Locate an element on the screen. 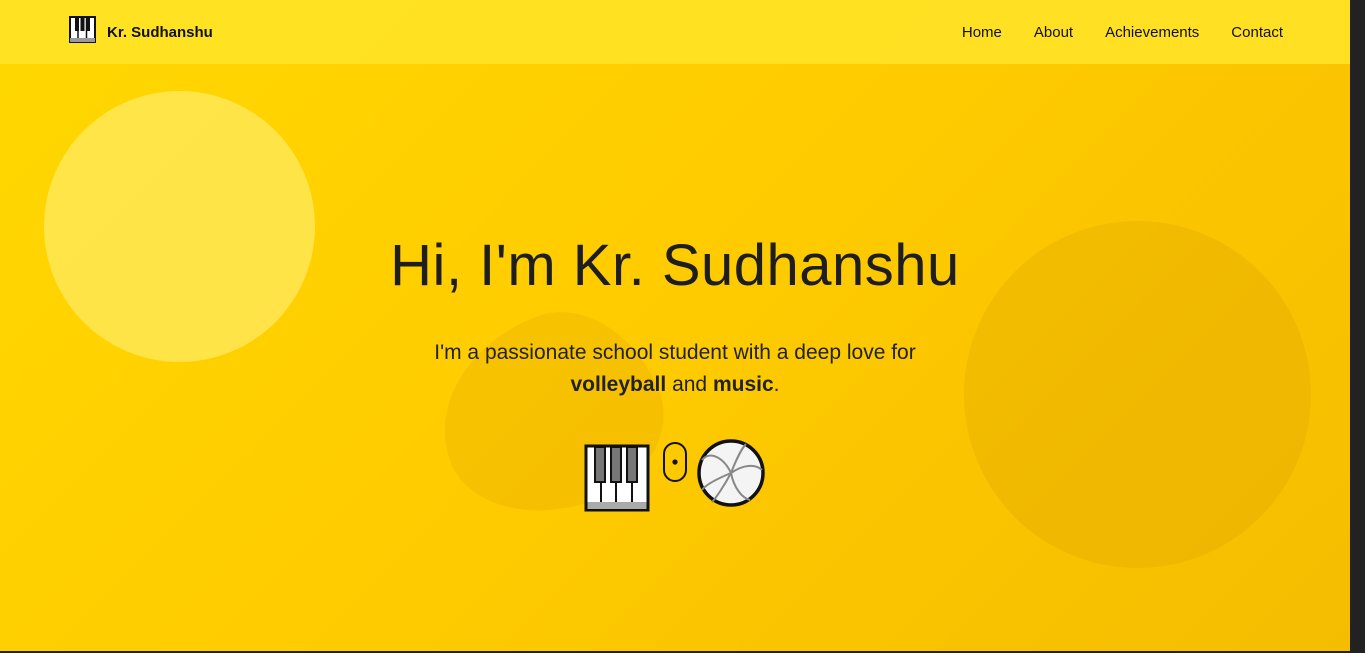  mouse-scroll-icon is located at coordinates (675, 462).